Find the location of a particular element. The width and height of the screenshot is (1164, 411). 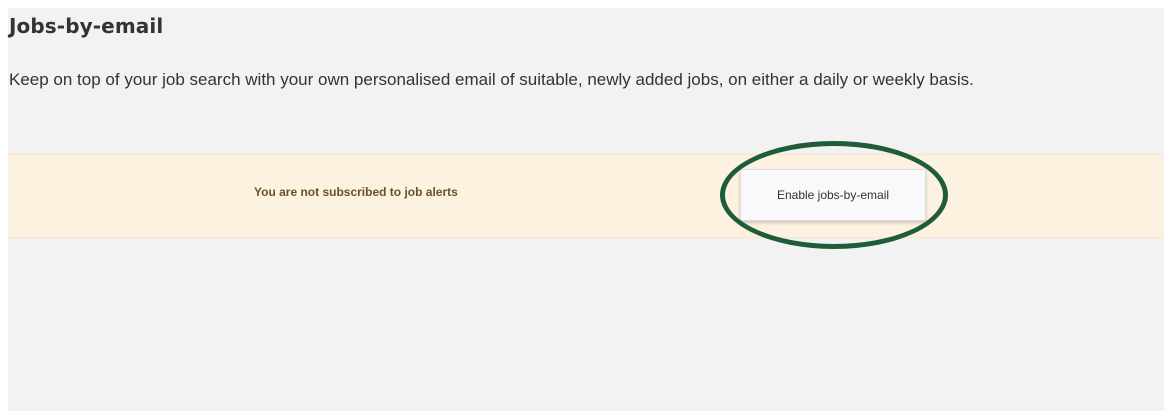

page-title: Jobs-by-email is located at coordinates (86, 26).